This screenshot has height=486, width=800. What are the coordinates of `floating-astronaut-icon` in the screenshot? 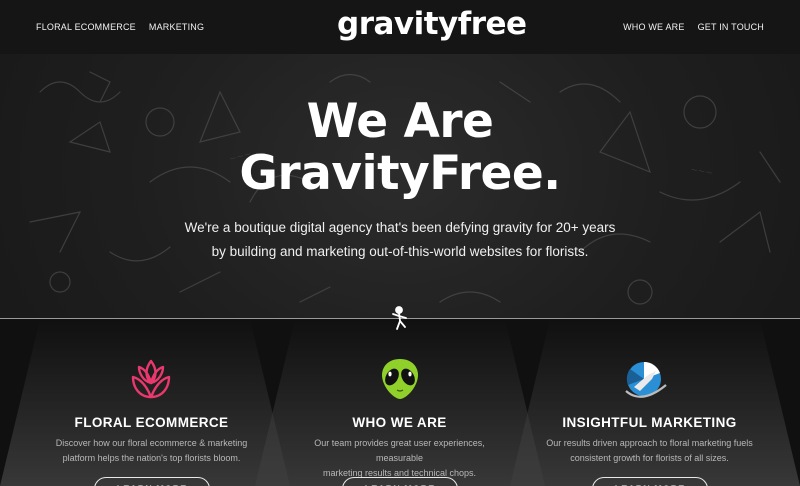 It's located at (399, 318).